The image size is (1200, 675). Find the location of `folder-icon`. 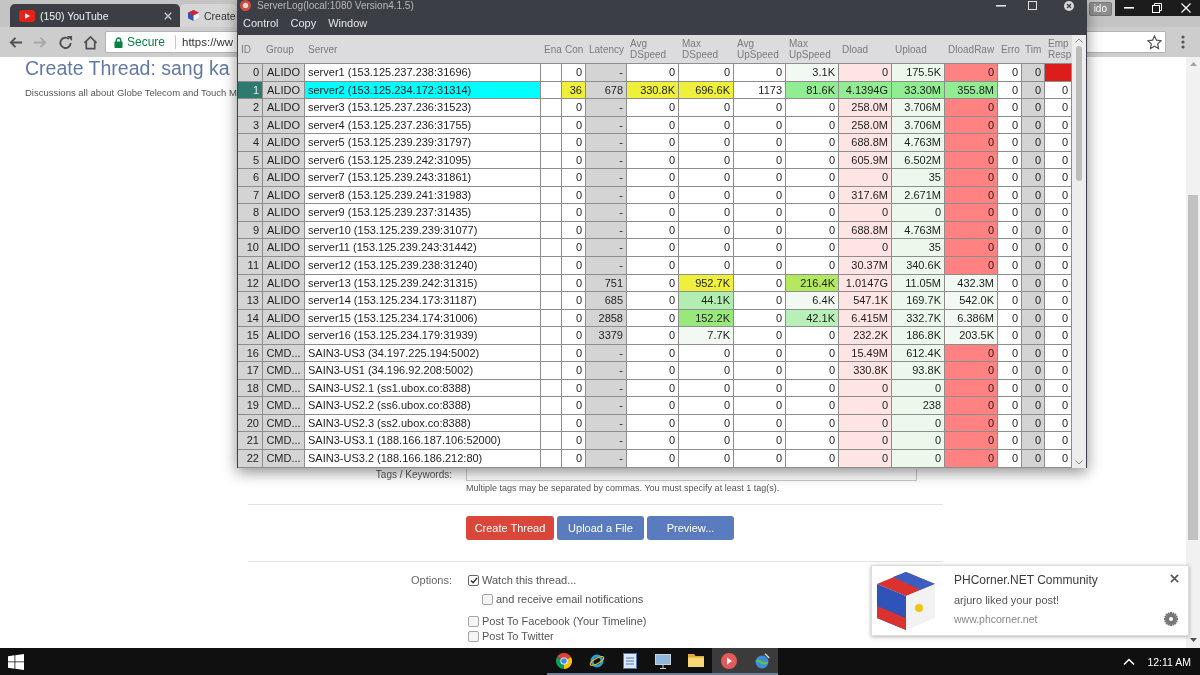

folder-icon is located at coordinates (695, 660).